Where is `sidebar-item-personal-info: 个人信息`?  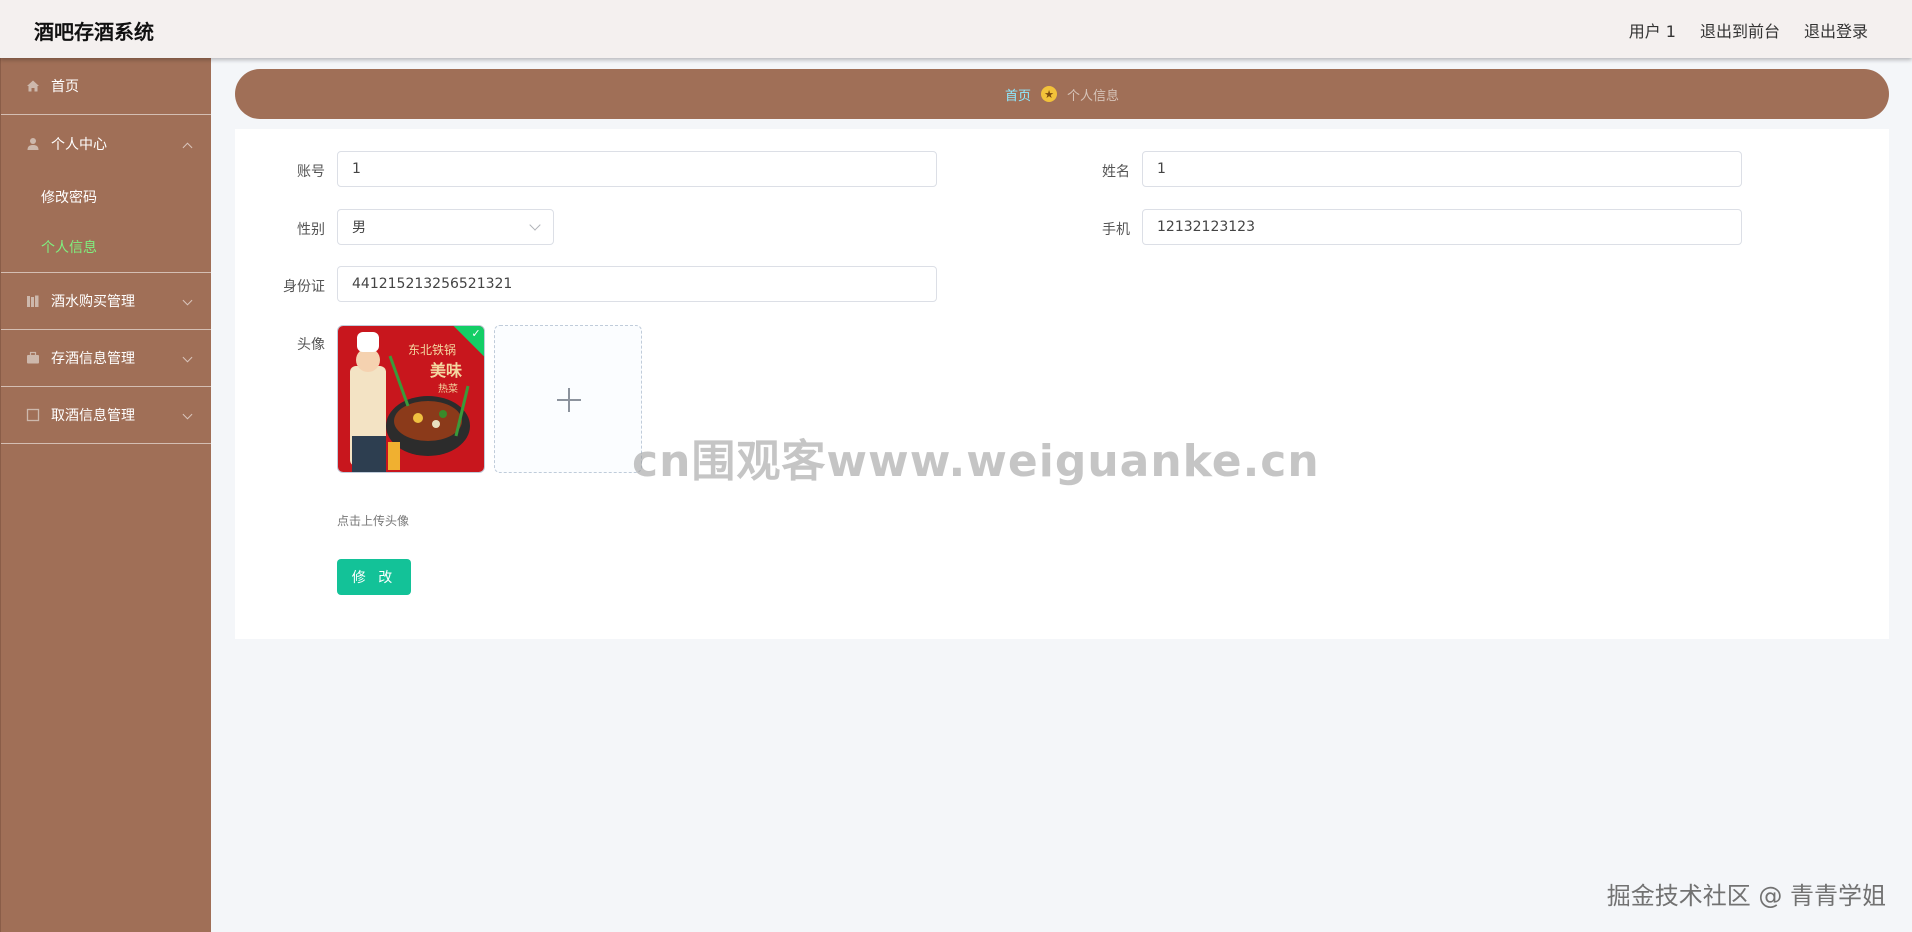
sidebar-item-personal-info: 个人信息 is located at coordinates (106, 247).